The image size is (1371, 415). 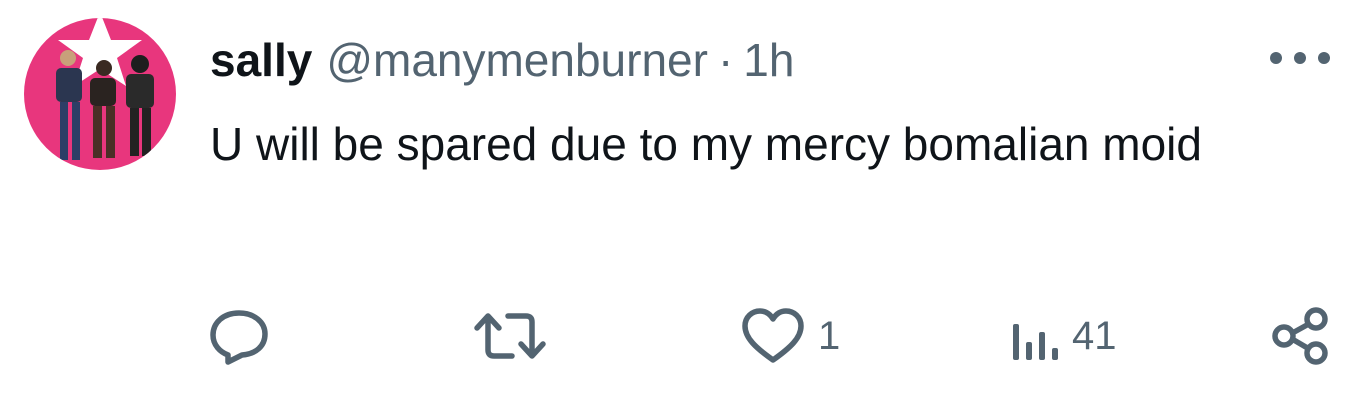 I want to click on avatar-image, so click(x=100, y=94).